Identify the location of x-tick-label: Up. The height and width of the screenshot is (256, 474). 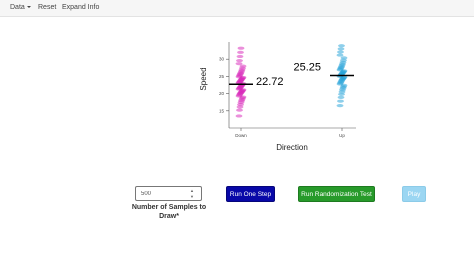
(342, 135).